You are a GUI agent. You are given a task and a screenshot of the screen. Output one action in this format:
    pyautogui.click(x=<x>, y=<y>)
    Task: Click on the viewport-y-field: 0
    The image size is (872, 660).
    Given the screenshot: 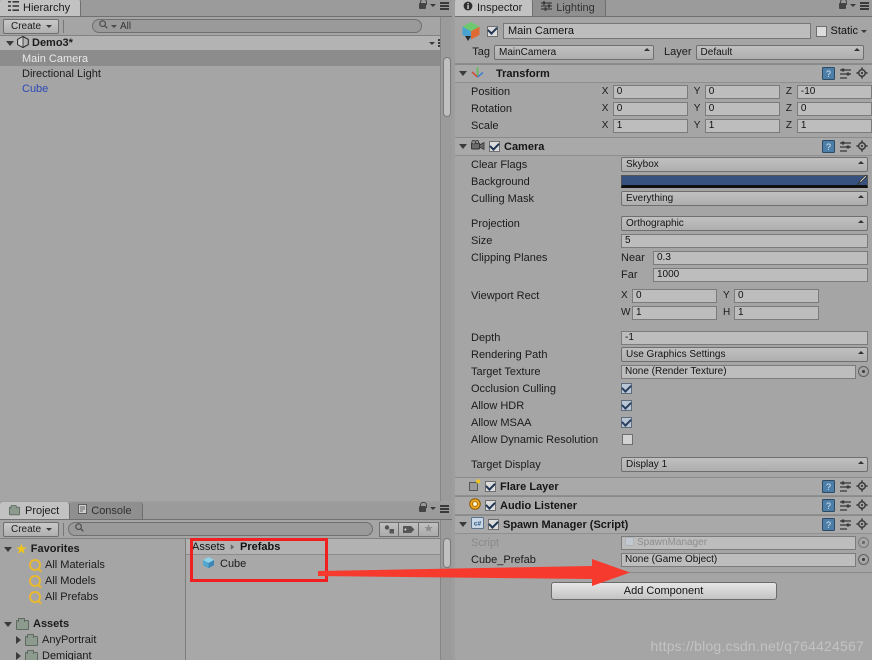 What is the action you would take?
    pyautogui.click(x=776, y=295)
    